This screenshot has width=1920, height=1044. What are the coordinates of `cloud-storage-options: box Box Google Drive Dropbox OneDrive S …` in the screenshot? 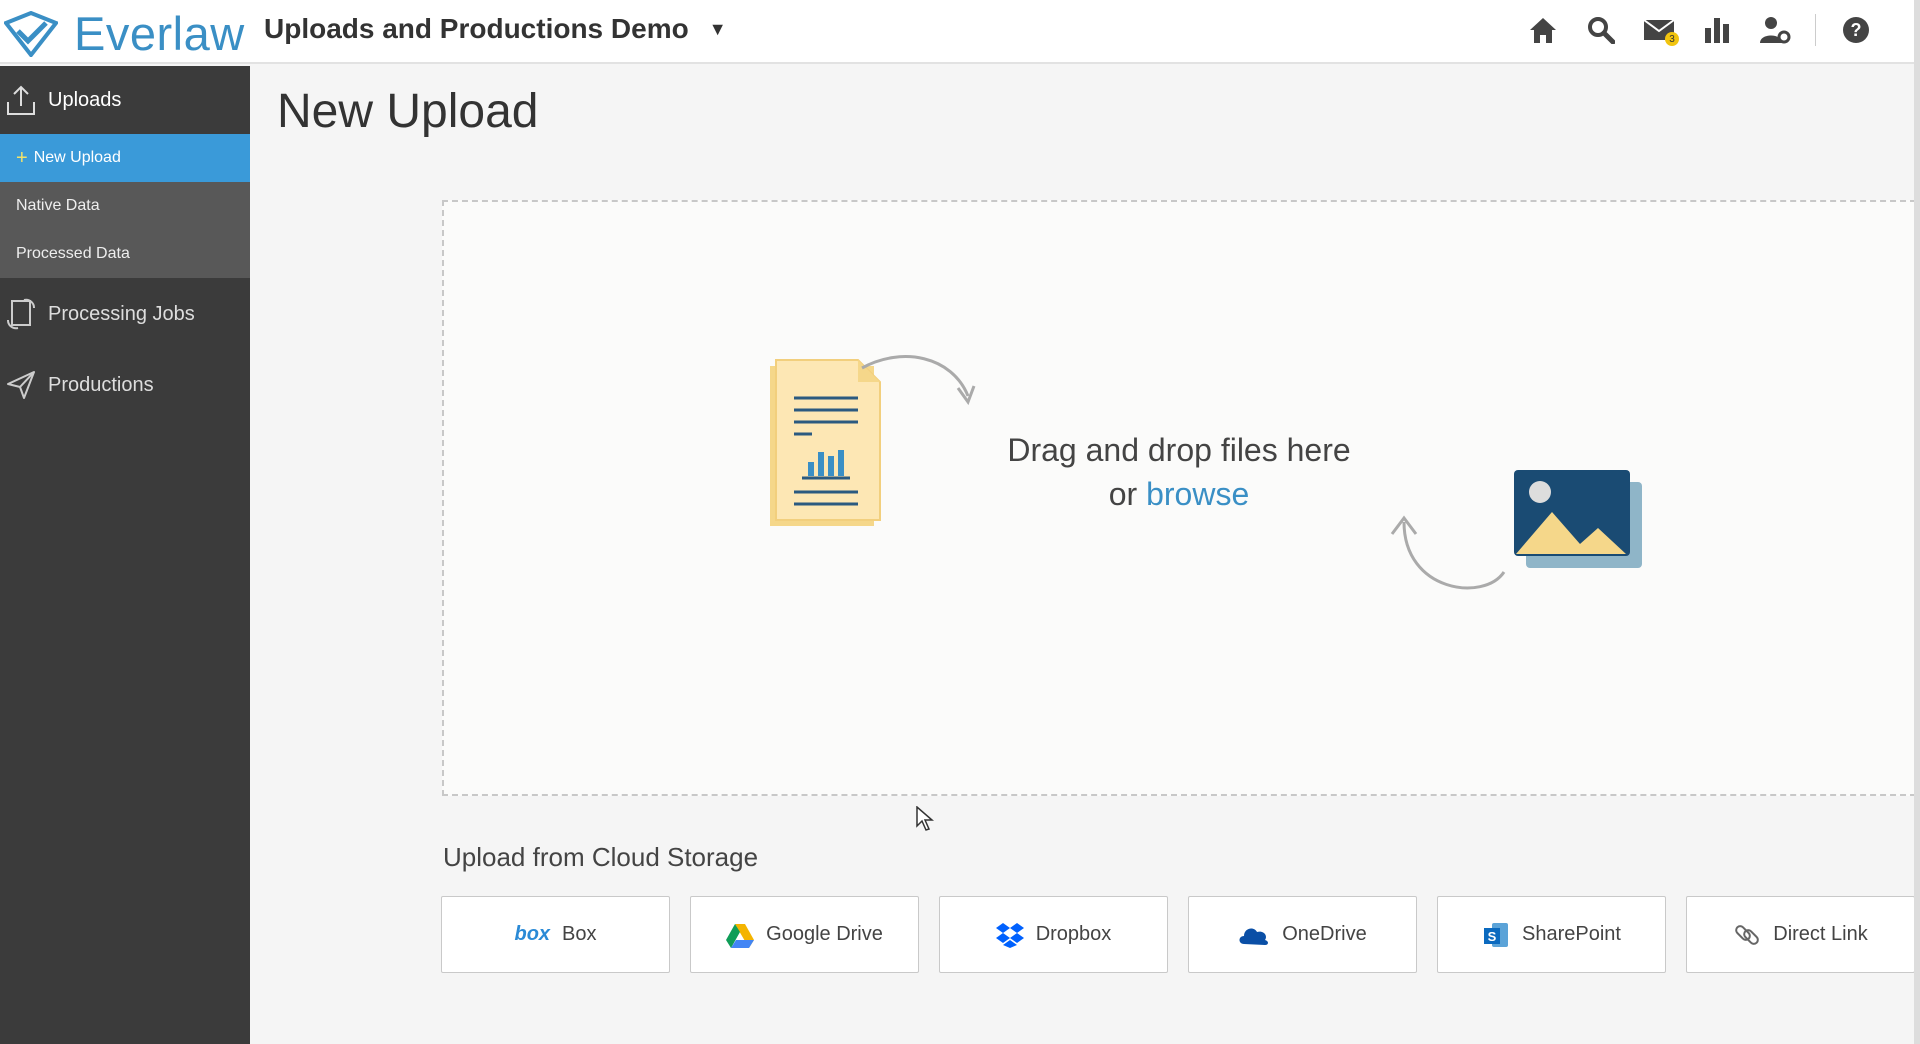 It's located at (1178, 934).